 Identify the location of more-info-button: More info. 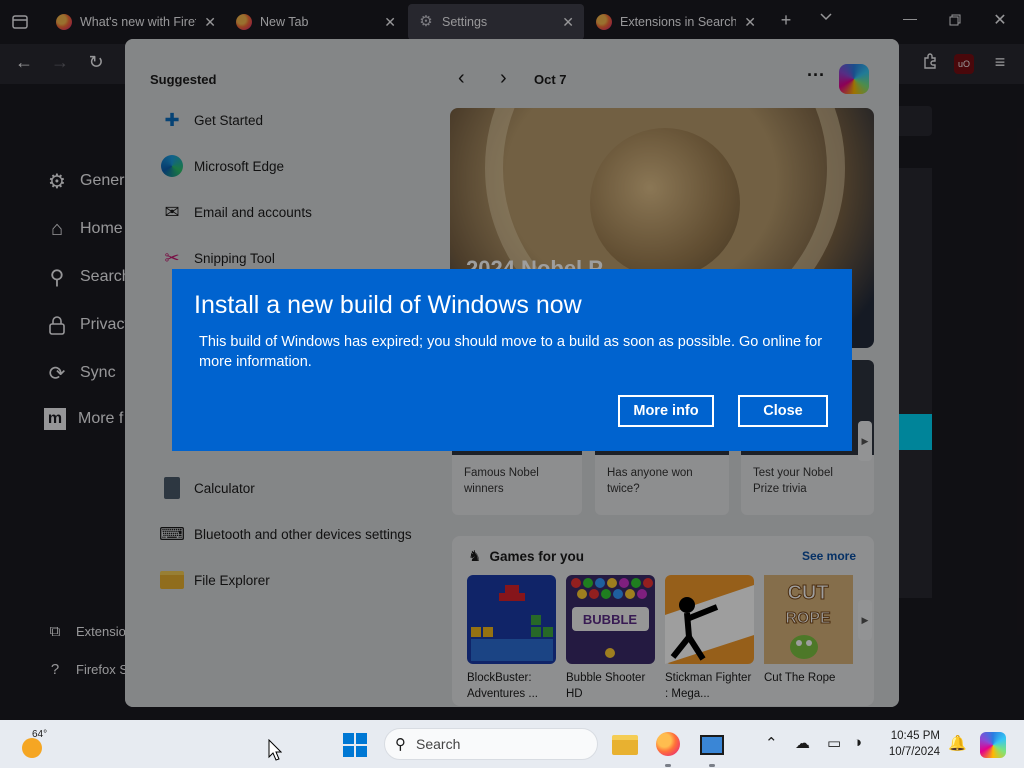
(666, 411).